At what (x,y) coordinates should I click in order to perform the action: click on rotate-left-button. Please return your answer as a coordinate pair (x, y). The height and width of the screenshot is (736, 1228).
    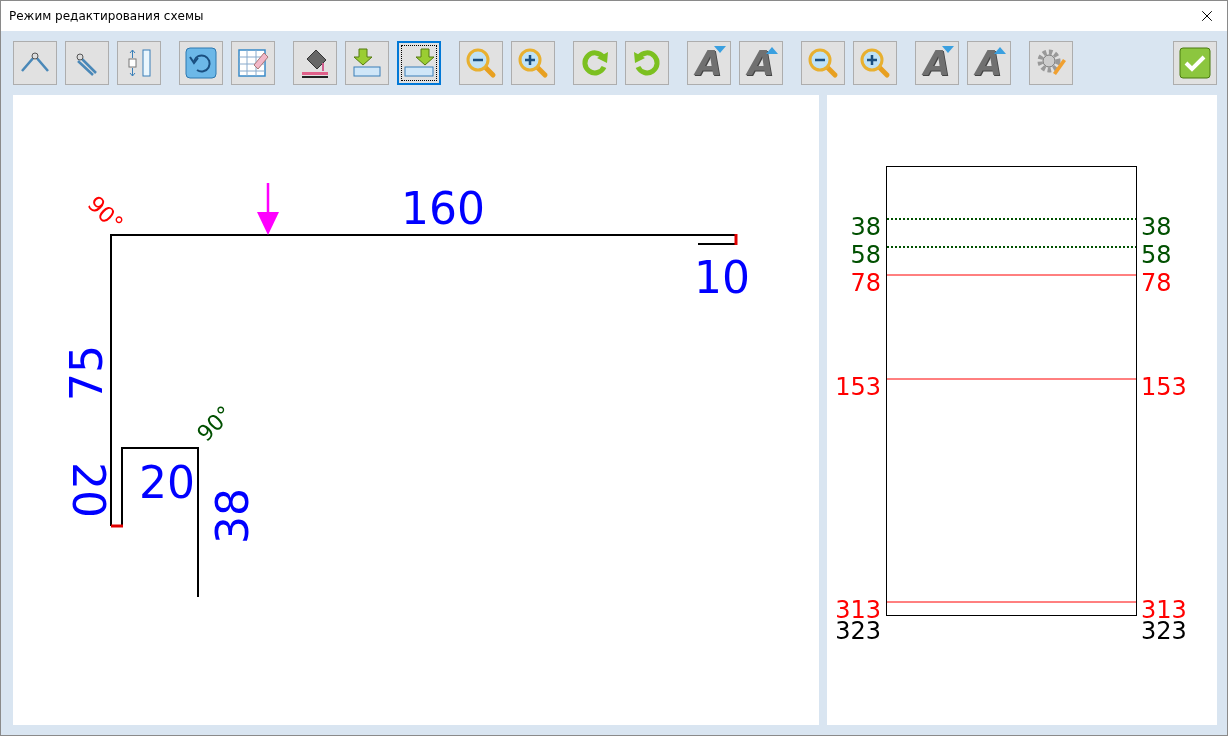
    Looking at the image, I should click on (647, 63).